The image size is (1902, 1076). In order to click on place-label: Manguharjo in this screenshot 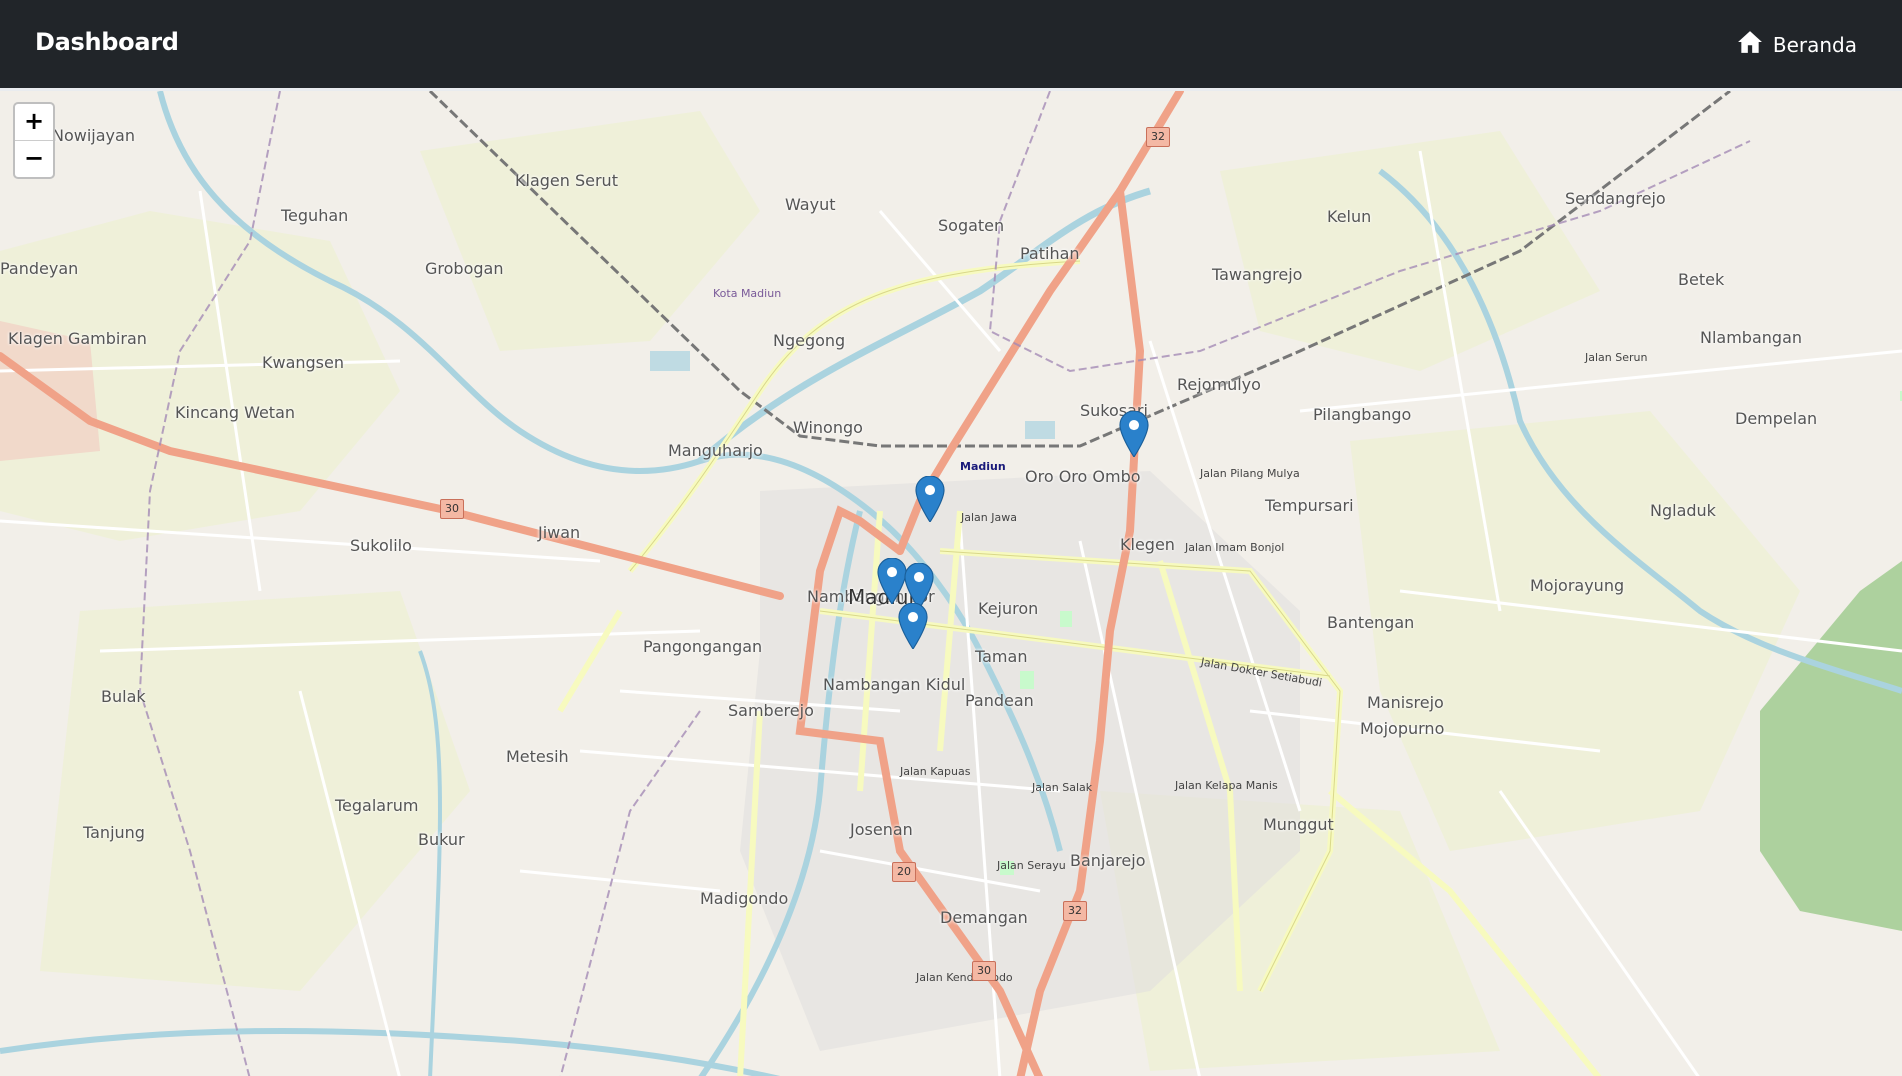, I will do `click(715, 450)`.